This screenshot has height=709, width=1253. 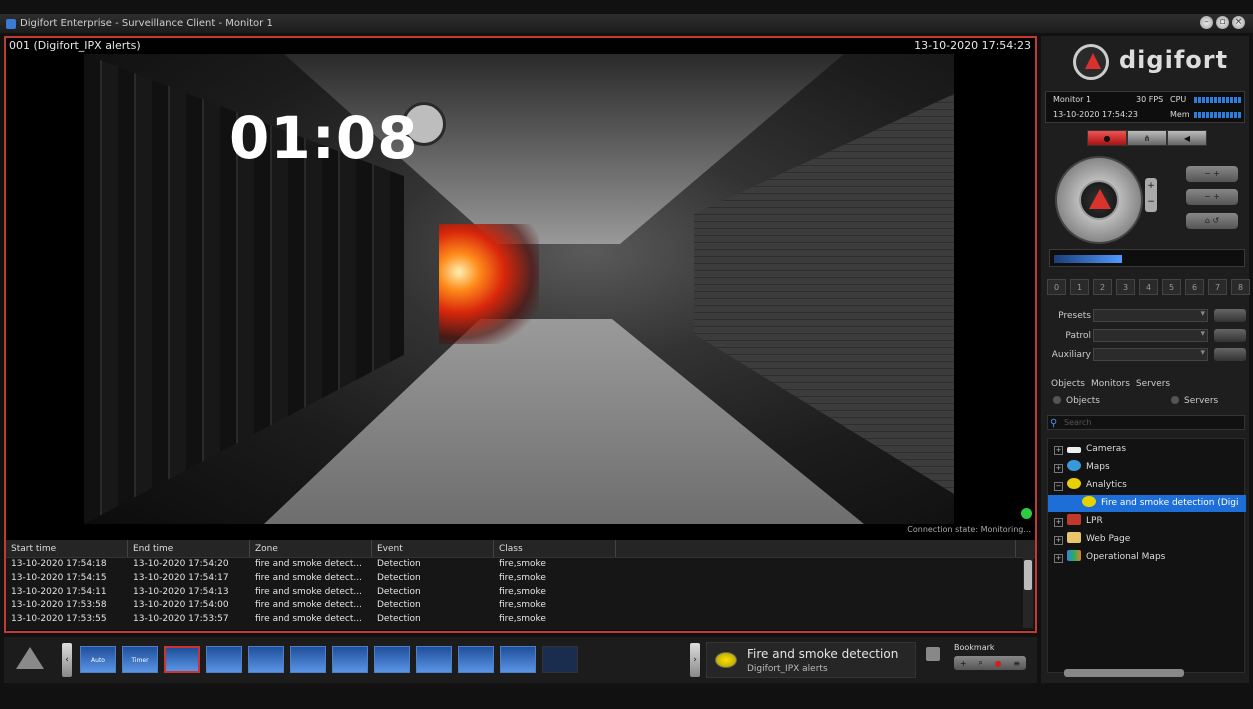 What do you see at coordinates (266, 659) in the screenshot?
I see `layout-1plus3-button` at bounding box center [266, 659].